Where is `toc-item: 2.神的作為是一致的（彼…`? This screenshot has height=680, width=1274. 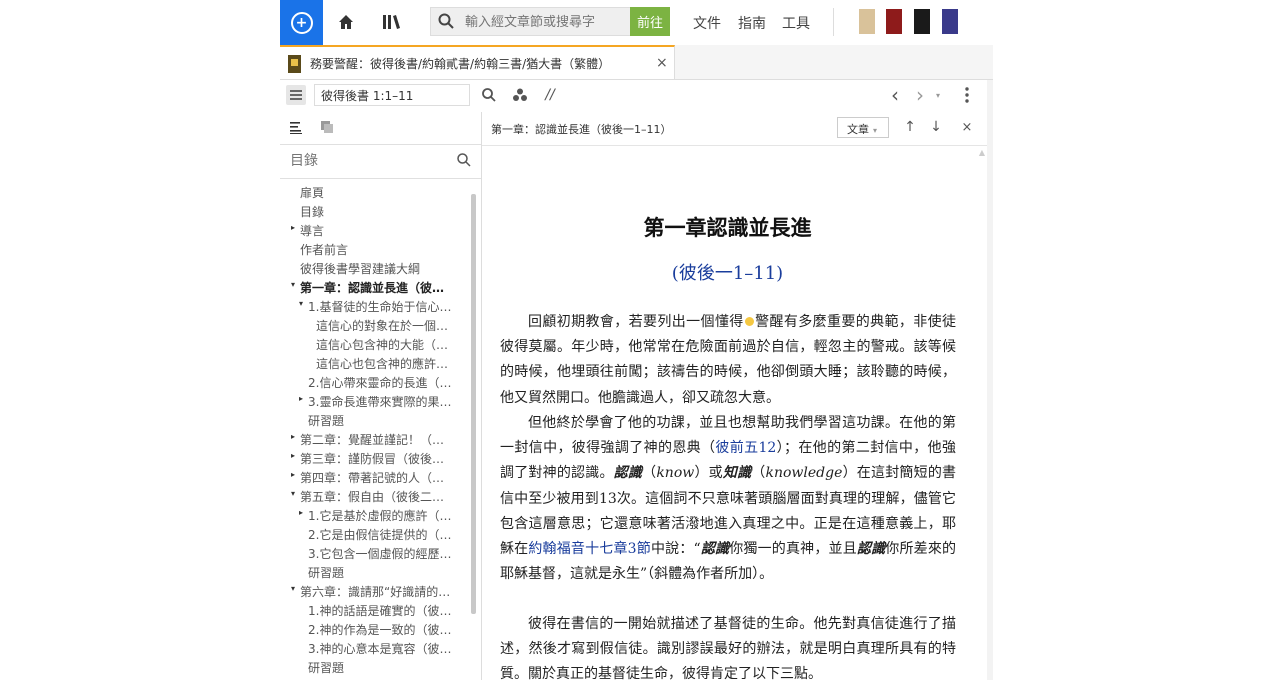
toc-item: 2.神的作為是一致的（彼… is located at coordinates (376, 628).